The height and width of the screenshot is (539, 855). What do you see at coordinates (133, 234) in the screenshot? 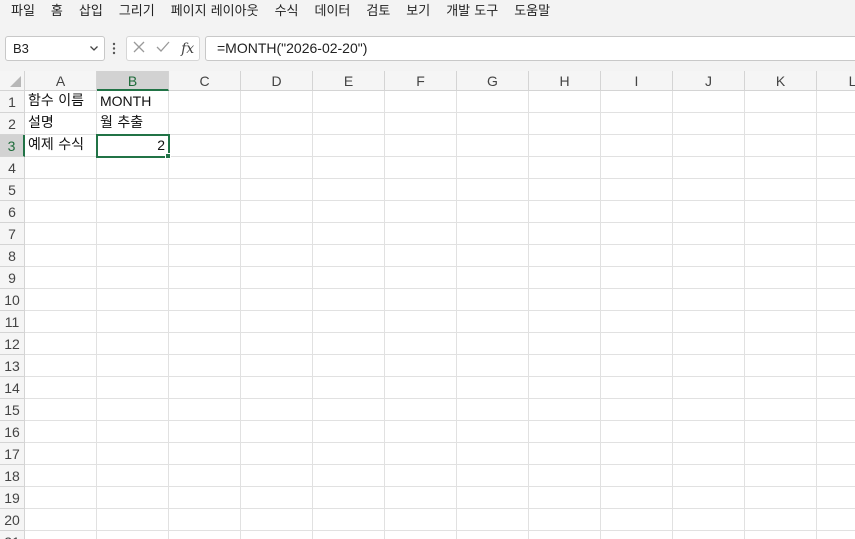
I see `cell-b7` at bounding box center [133, 234].